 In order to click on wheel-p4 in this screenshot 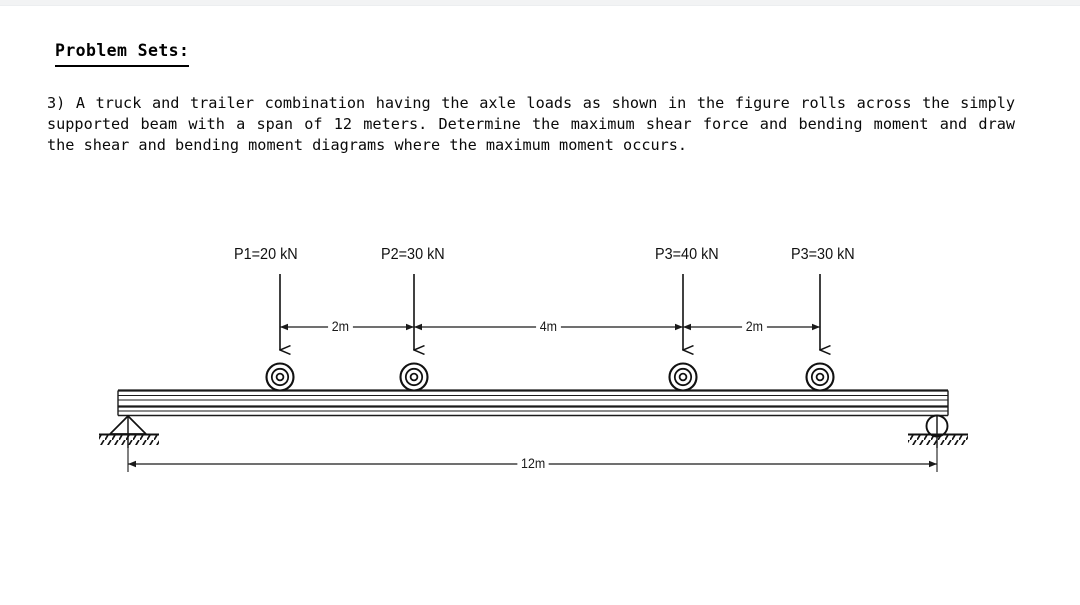, I will do `click(820, 377)`.